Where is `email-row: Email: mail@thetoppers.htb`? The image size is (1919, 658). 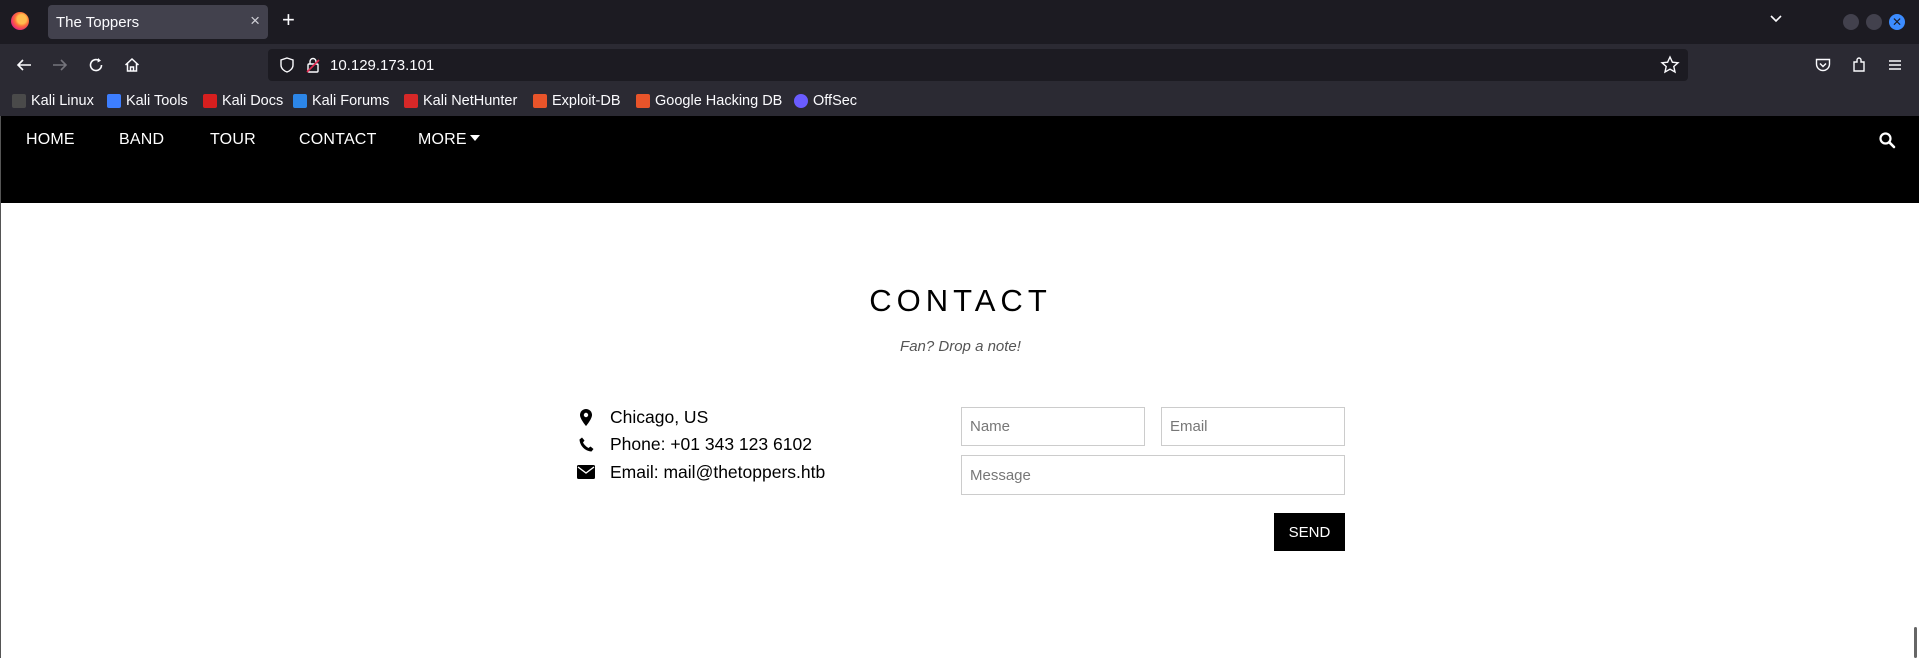 email-row: Email: mail@thetoppers.htb is located at coordinates (700, 472).